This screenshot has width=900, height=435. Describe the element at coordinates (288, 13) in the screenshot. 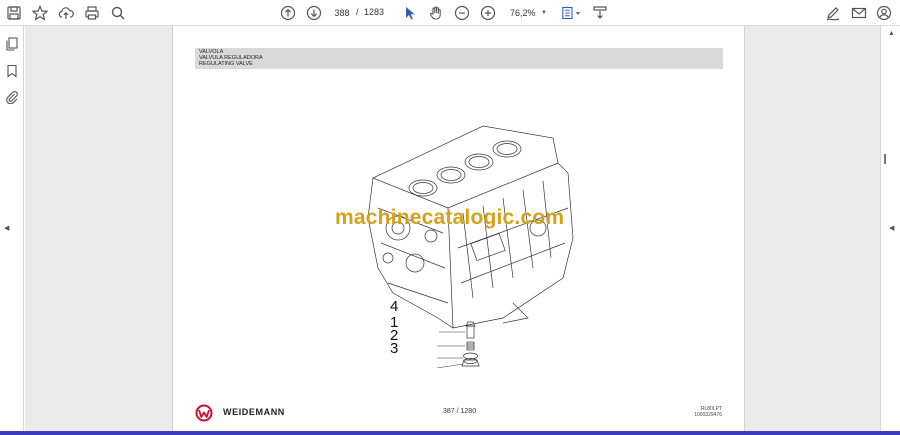

I see `arrow-up-circle-icon` at that location.